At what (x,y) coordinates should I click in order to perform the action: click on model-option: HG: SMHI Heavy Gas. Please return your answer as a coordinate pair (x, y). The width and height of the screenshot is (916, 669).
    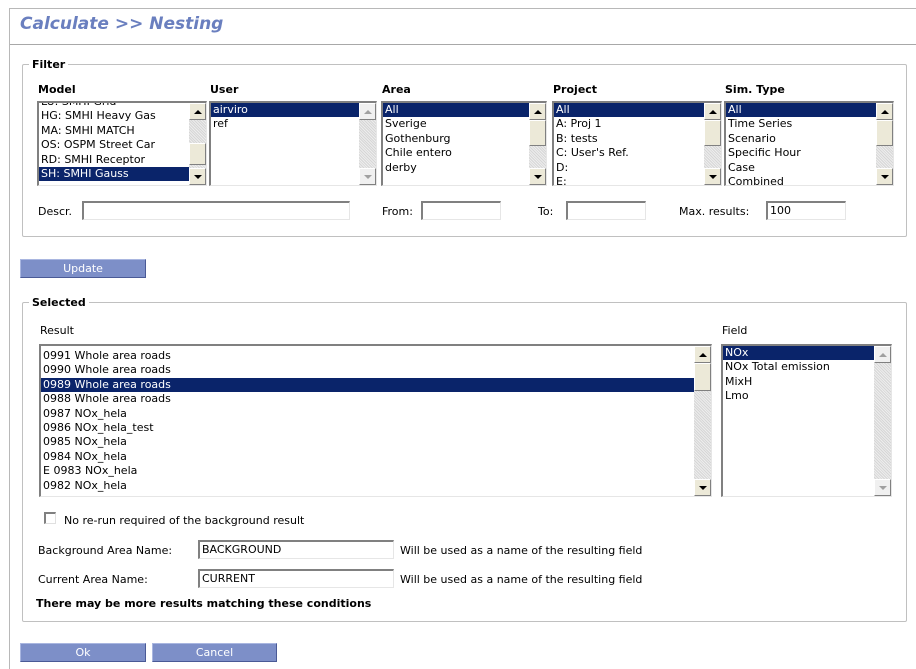
    Looking at the image, I should click on (114, 116).